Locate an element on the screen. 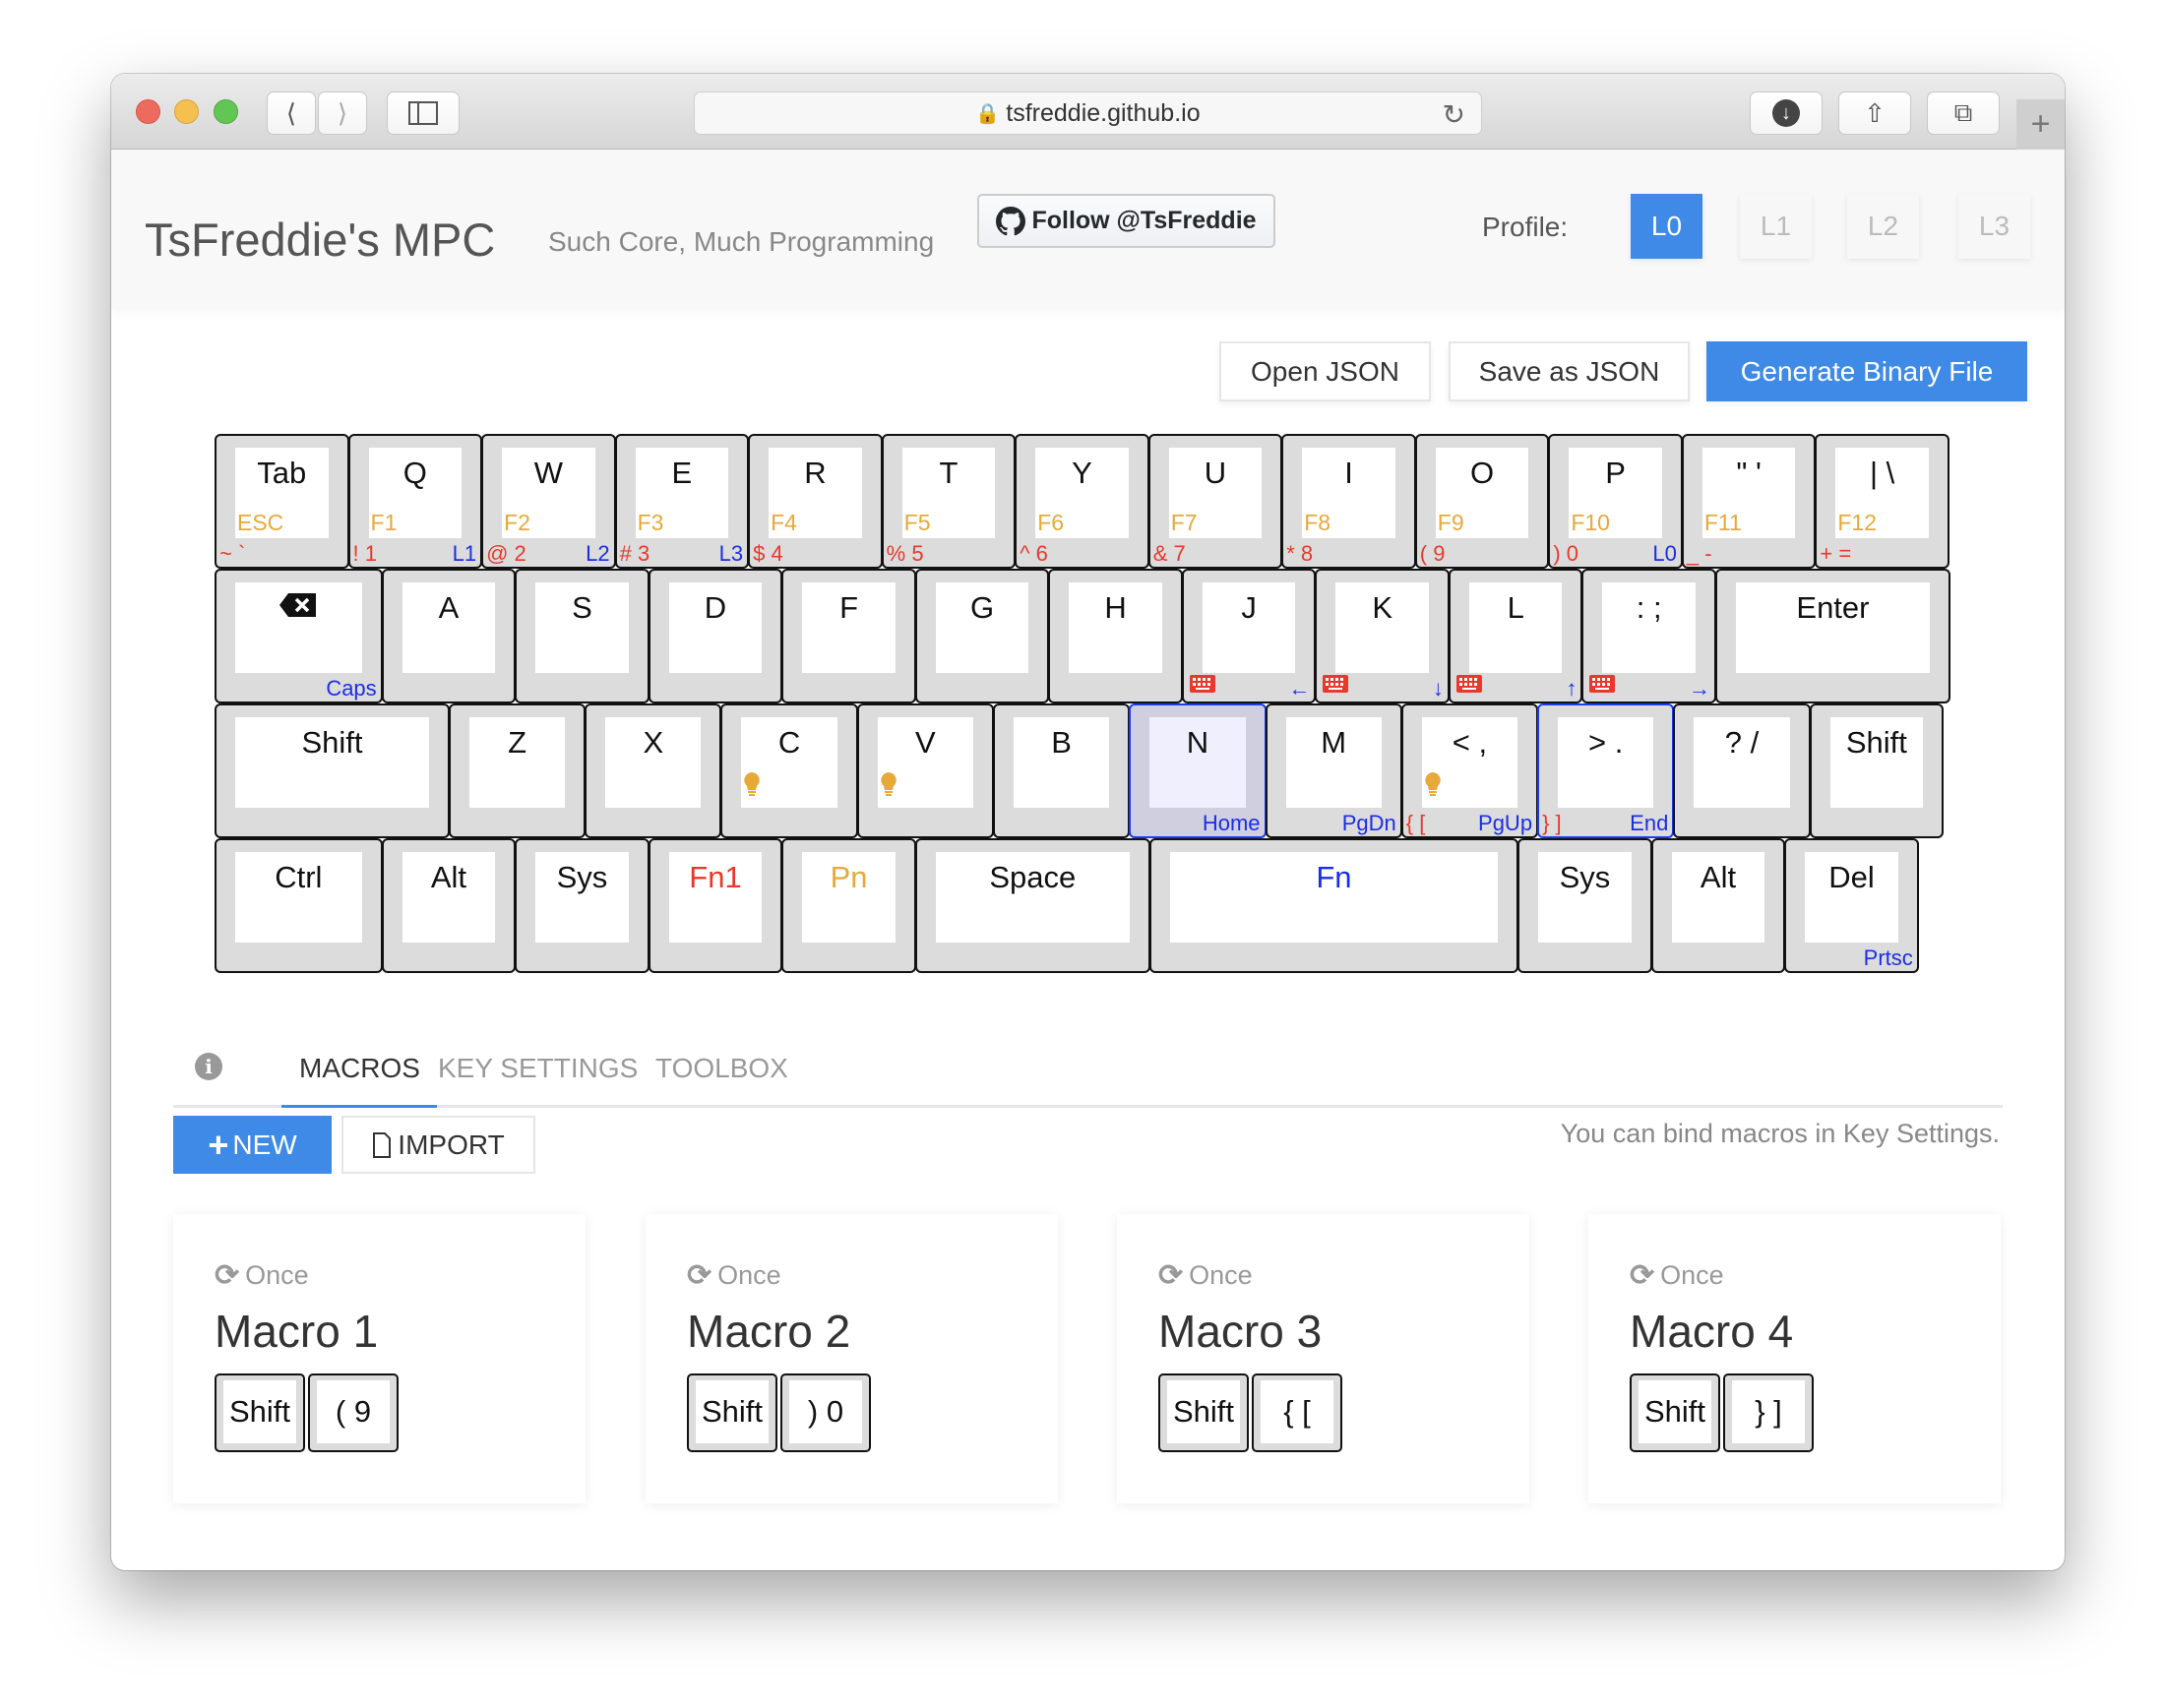  new-macro-button: + NEW is located at coordinates (252, 1145).